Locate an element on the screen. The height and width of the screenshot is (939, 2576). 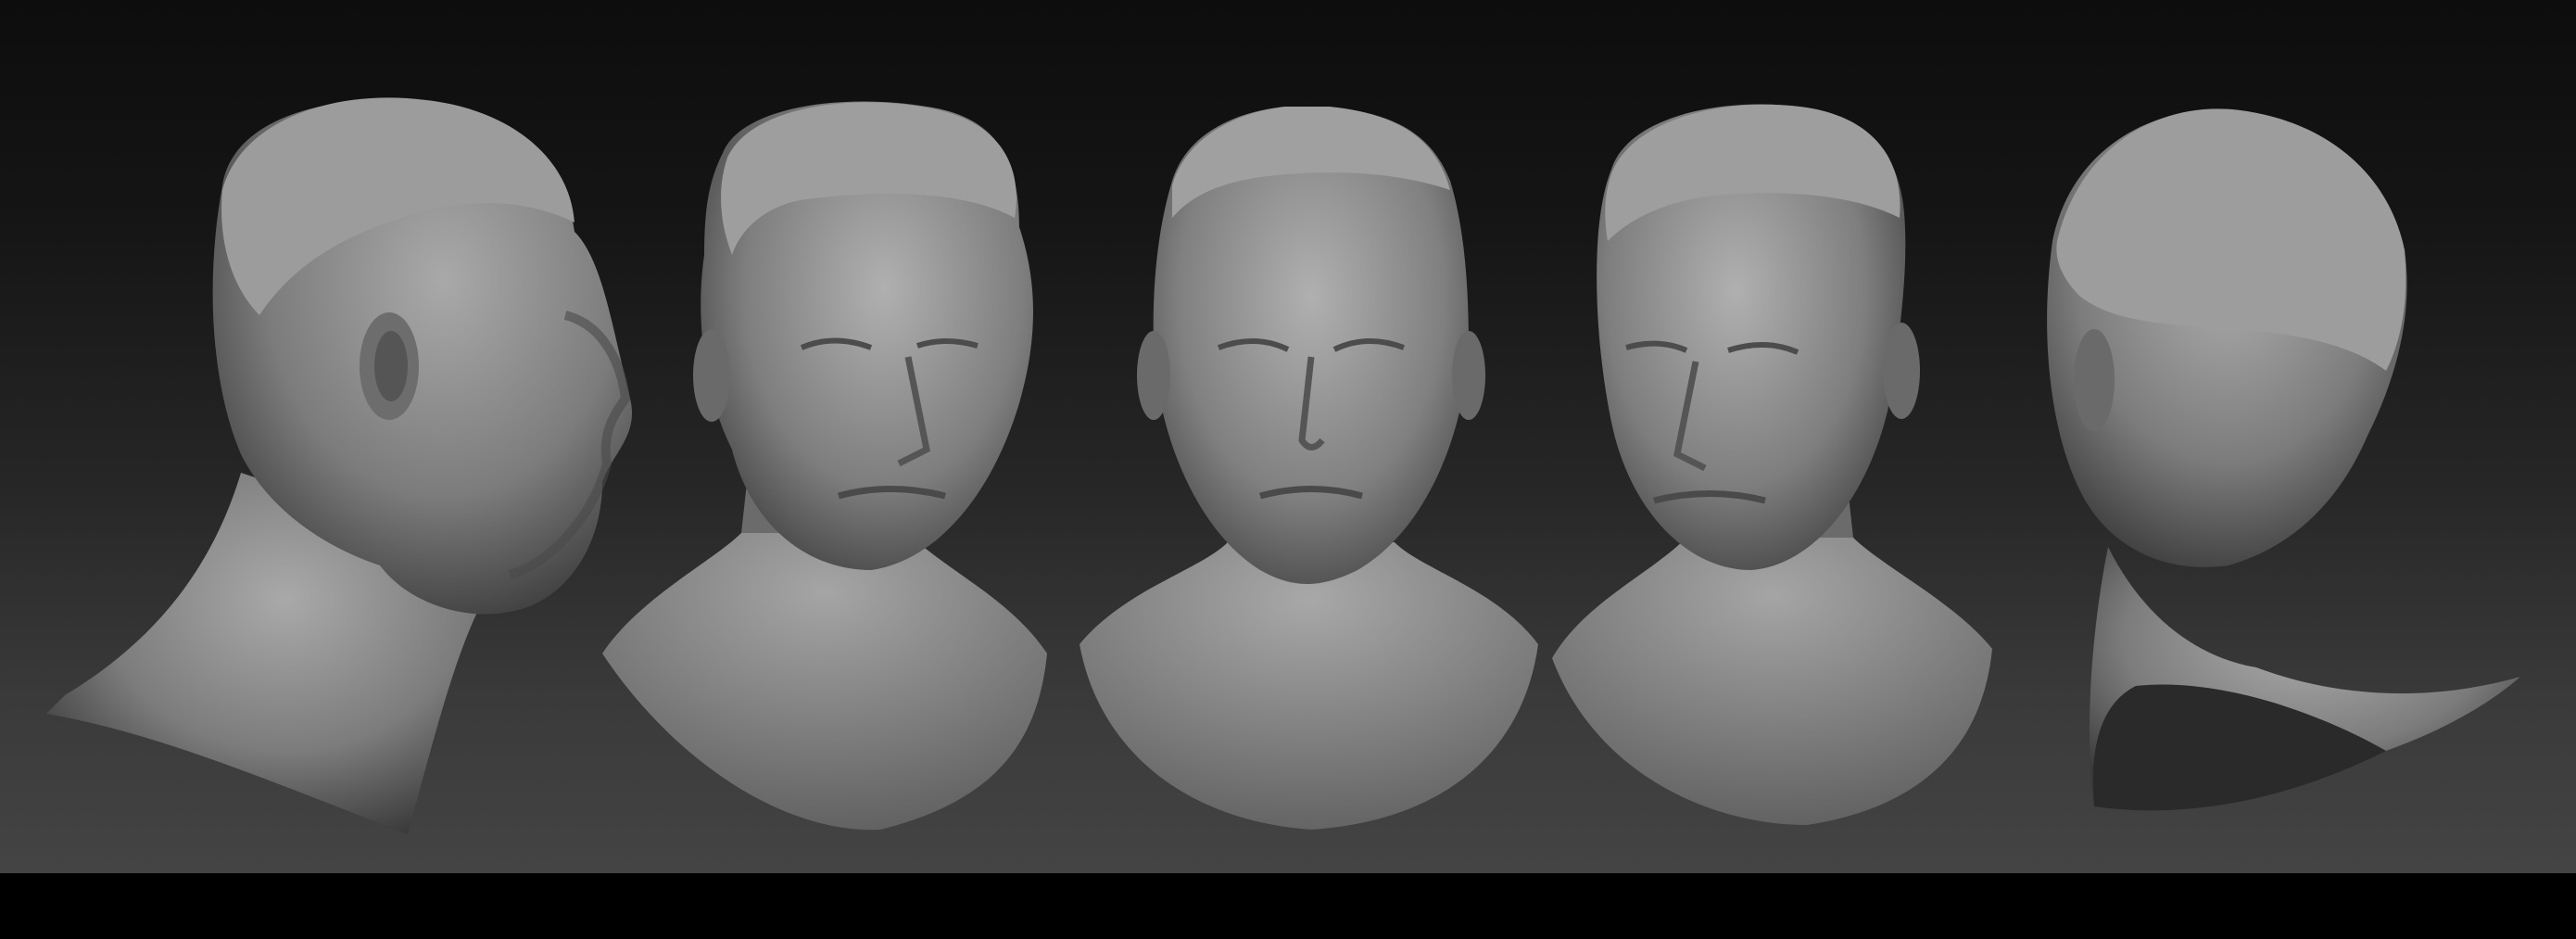
bust-front is located at coordinates (1309, 468).